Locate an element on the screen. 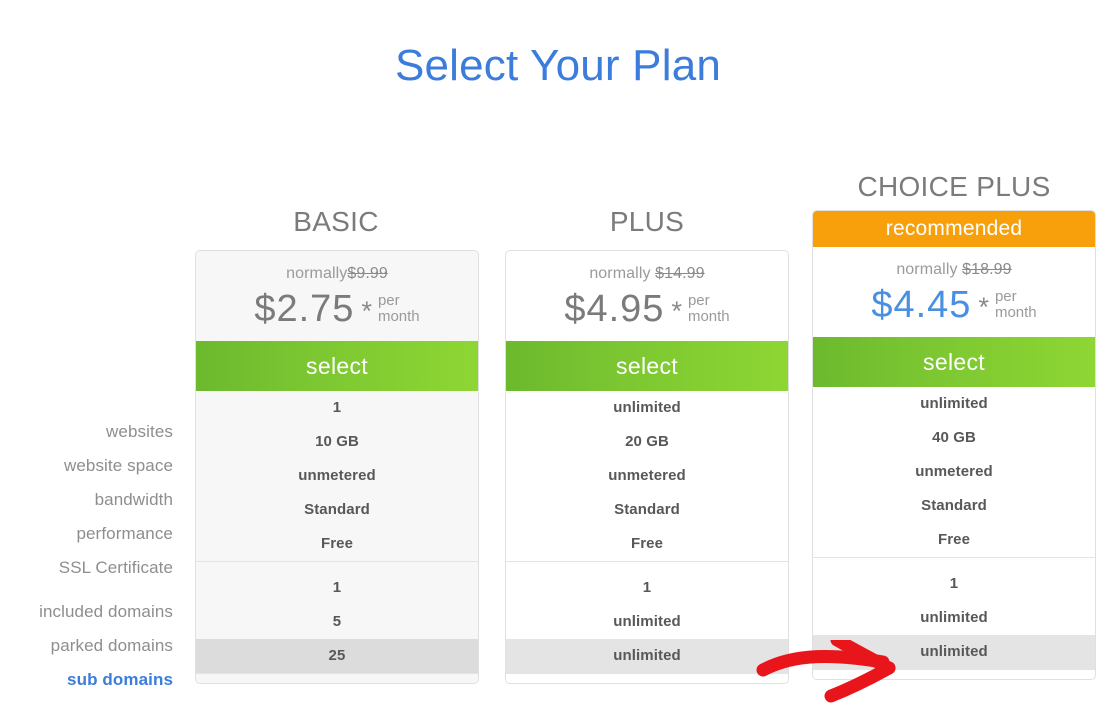 The height and width of the screenshot is (718, 1116). select-button-plus: select is located at coordinates (647, 366).